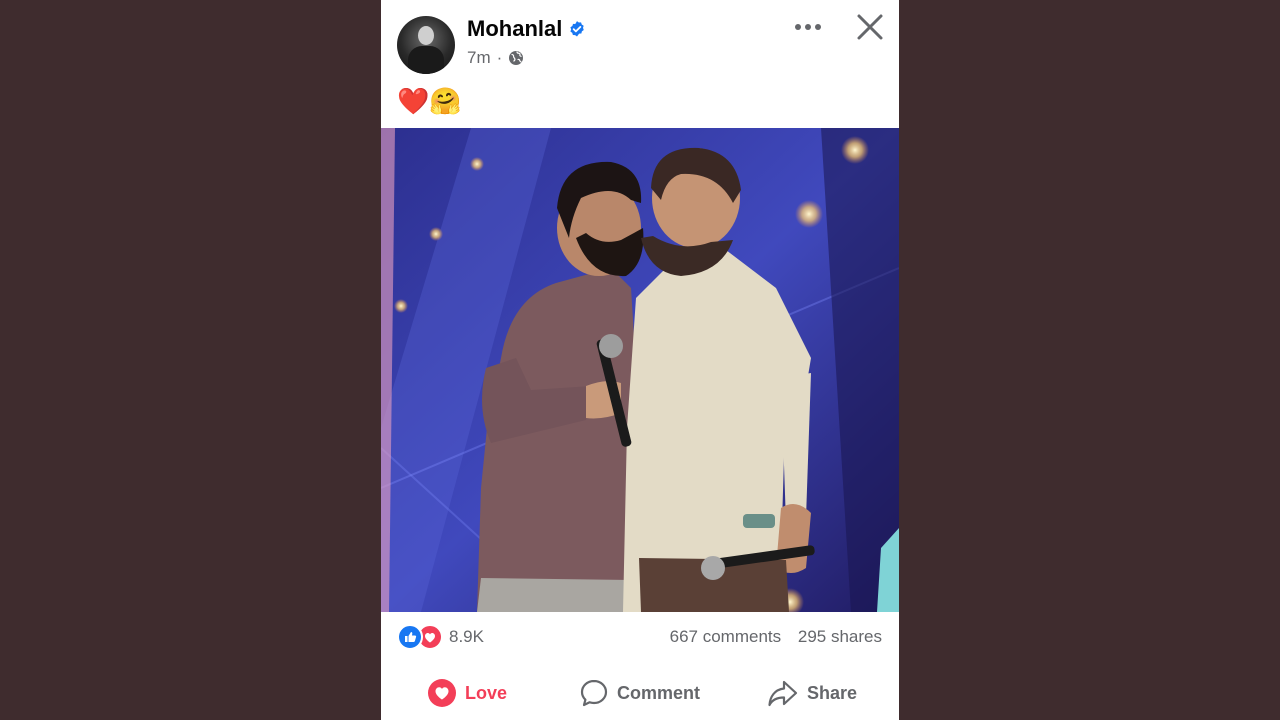 The height and width of the screenshot is (720, 1280). What do you see at coordinates (577, 29) in the screenshot?
I see `verified-badge-icon` at bounding box center [577, 29].